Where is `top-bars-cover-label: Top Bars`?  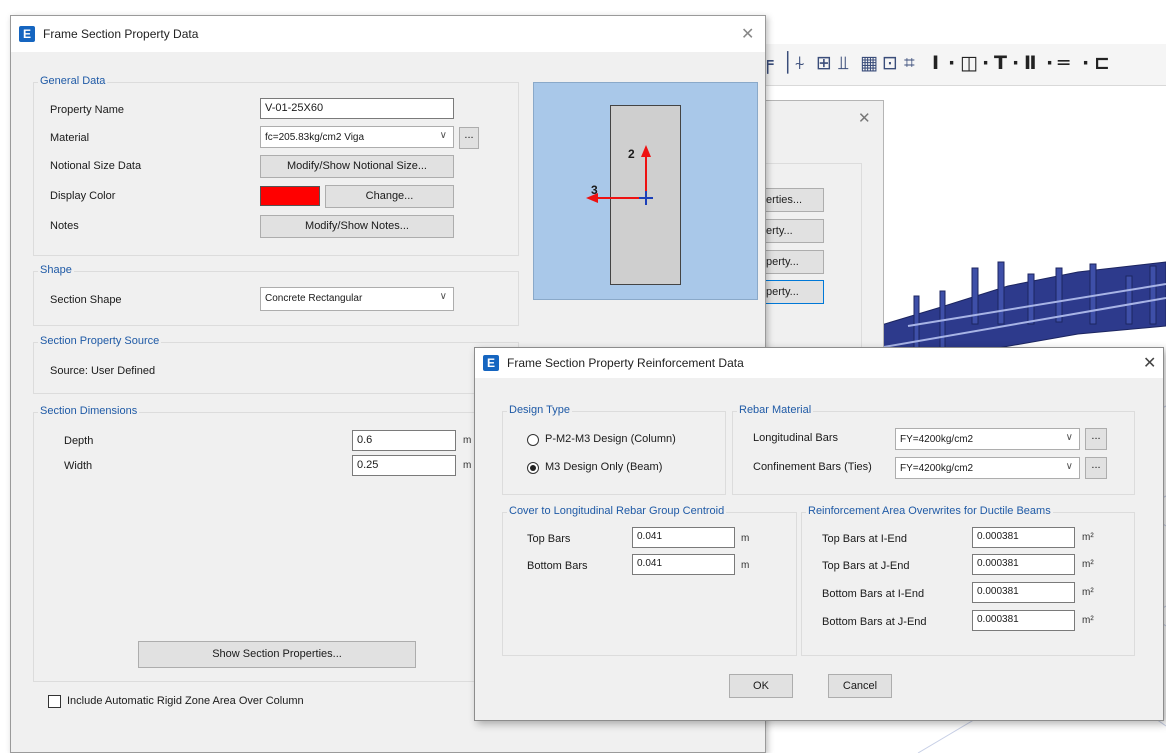
top-bars-cover-label: Top Bars is located at coordinates (549, 539).